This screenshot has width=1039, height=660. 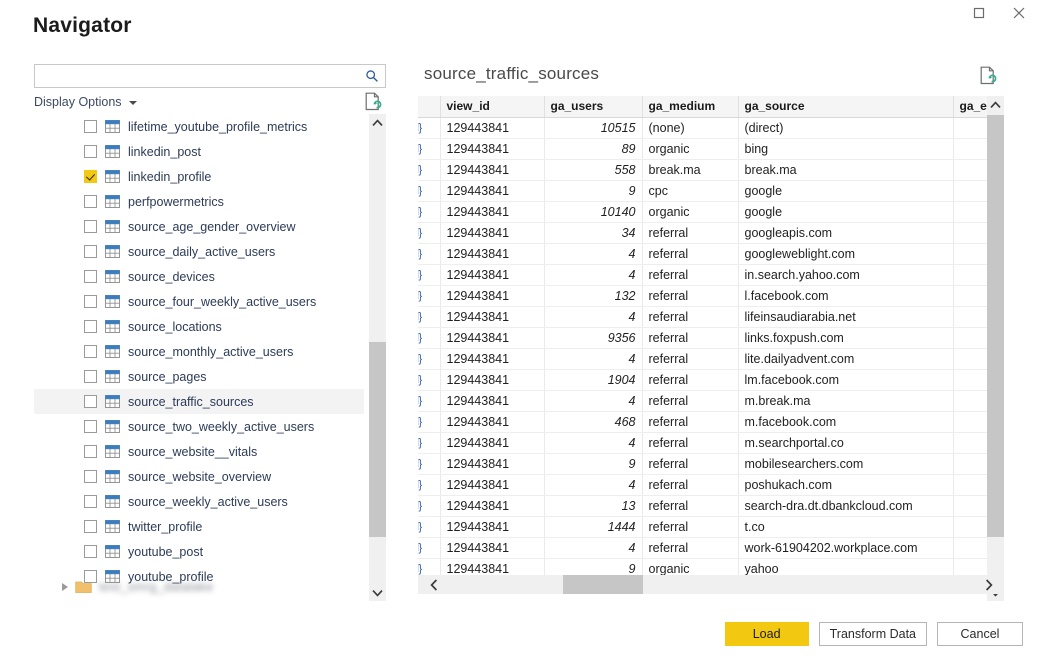 I want to click on table-row: ıll}1294438414referralm.searchportal.co, so click(x=703, y=443).